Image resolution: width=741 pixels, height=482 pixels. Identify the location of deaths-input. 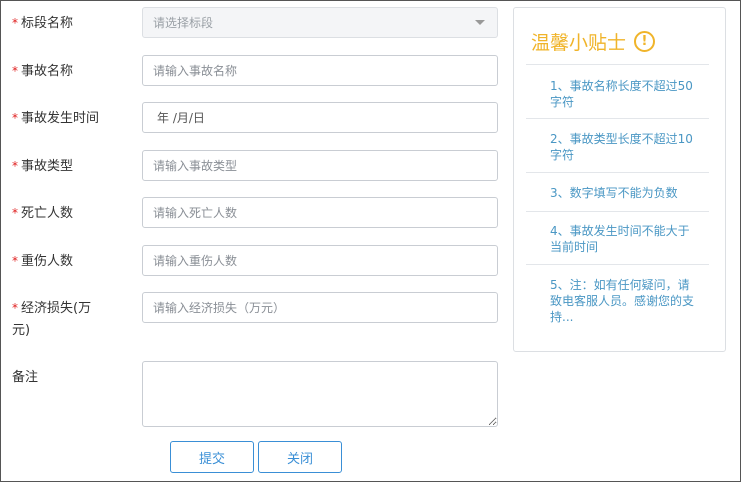
(320, 212).